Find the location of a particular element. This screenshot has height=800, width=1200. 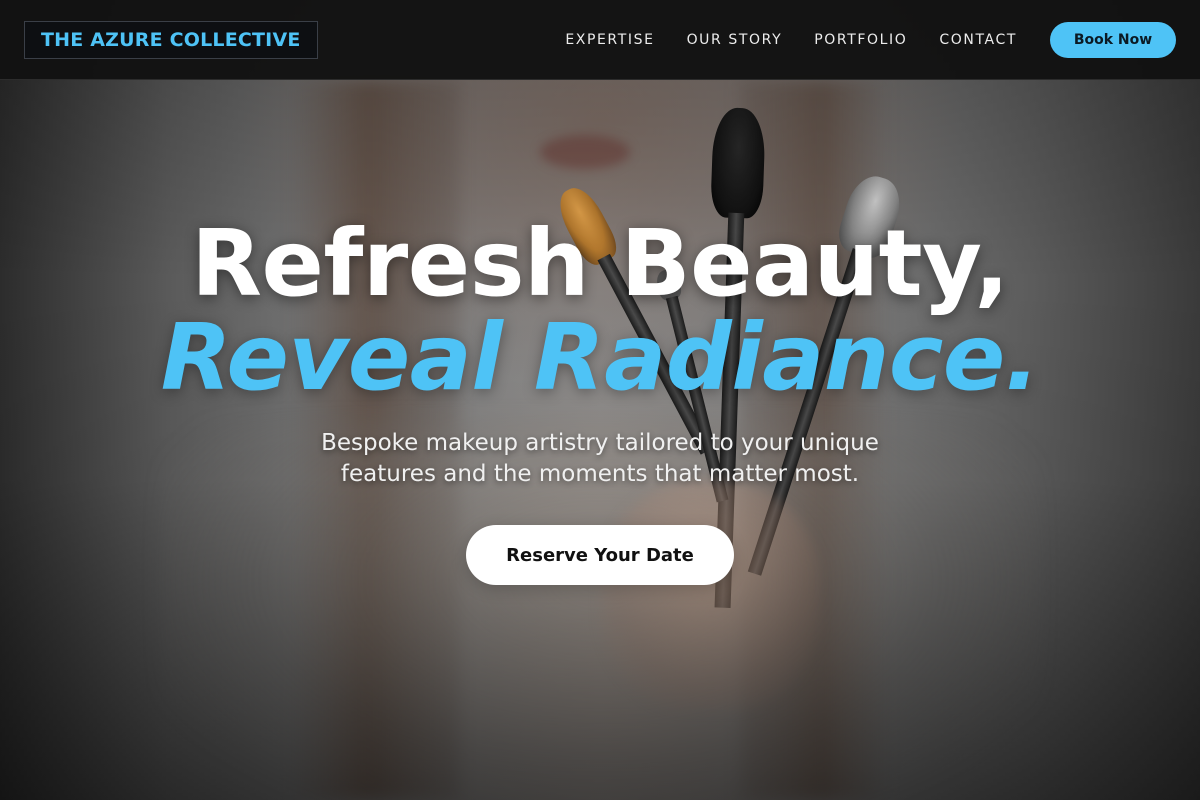

nav-link-expertise: EXPERTISE is located at coordinates (609, 40).